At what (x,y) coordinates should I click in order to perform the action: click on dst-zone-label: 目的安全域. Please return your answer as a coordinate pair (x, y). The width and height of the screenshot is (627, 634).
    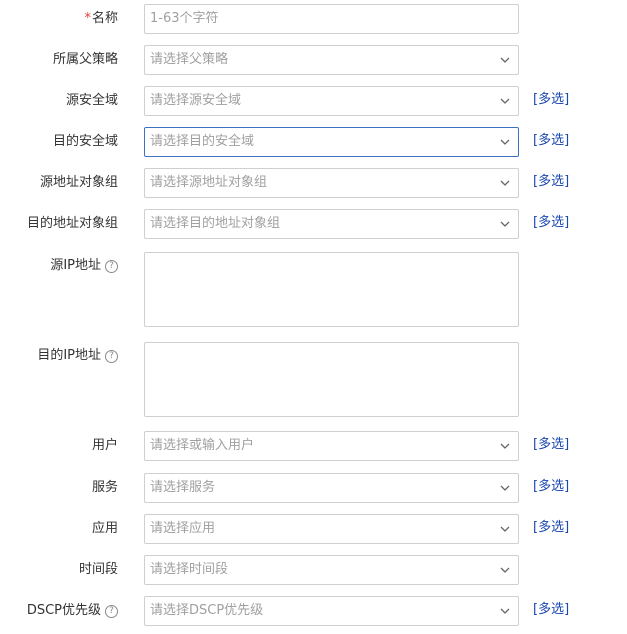
    Looking at the image, I should click on (85, 141).